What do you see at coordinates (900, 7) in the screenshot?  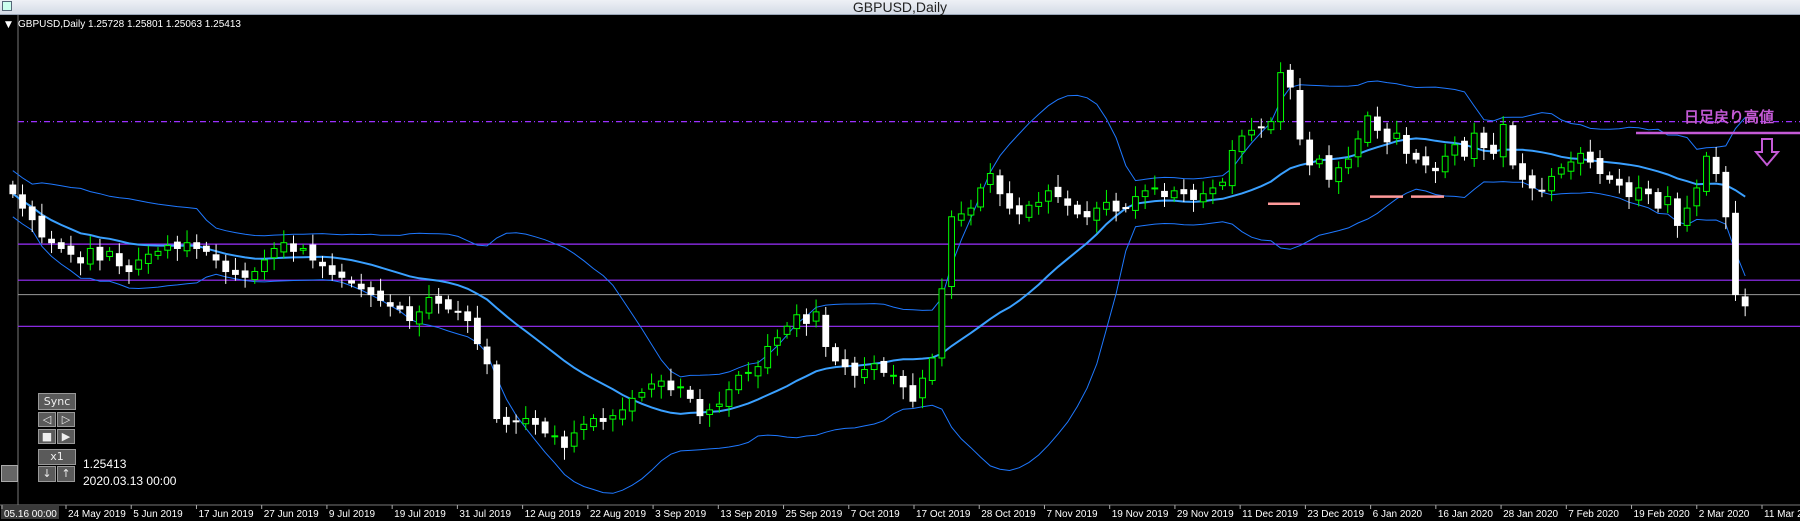 I see `window-titlebar: GBPUSD,Daily` at bounding box center [900, 7].